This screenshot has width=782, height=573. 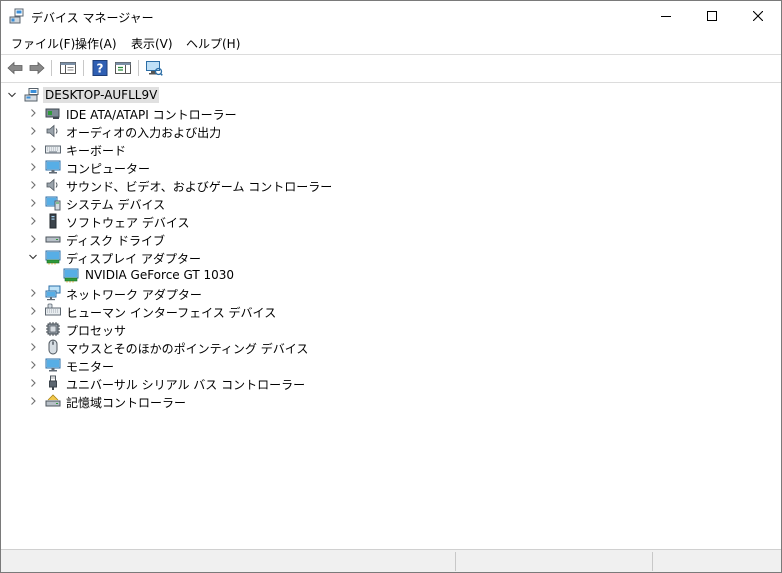 I want to click on minimize-button, so click(x=666, y=16).